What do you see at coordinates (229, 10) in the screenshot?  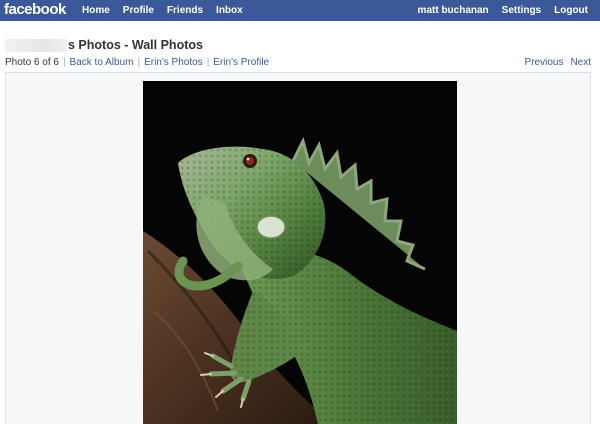 I see `nav-inbox-link: Inbox` at bounding box center [229, 10].